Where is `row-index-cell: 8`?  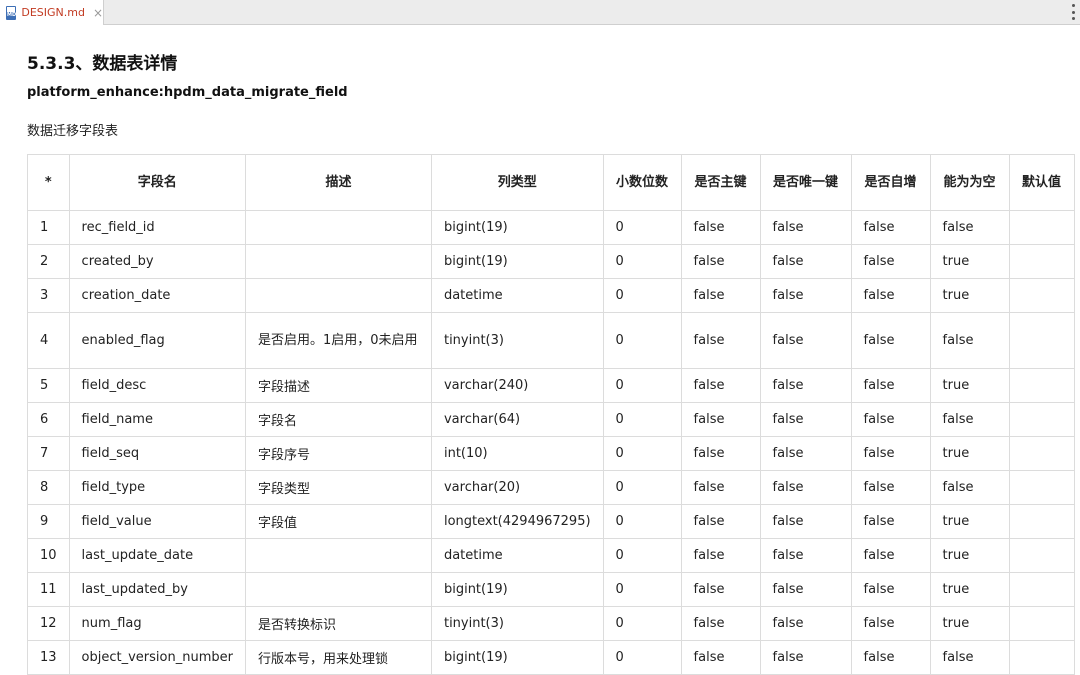 row-index-cell: 8 is located at coordinates (49, 488).